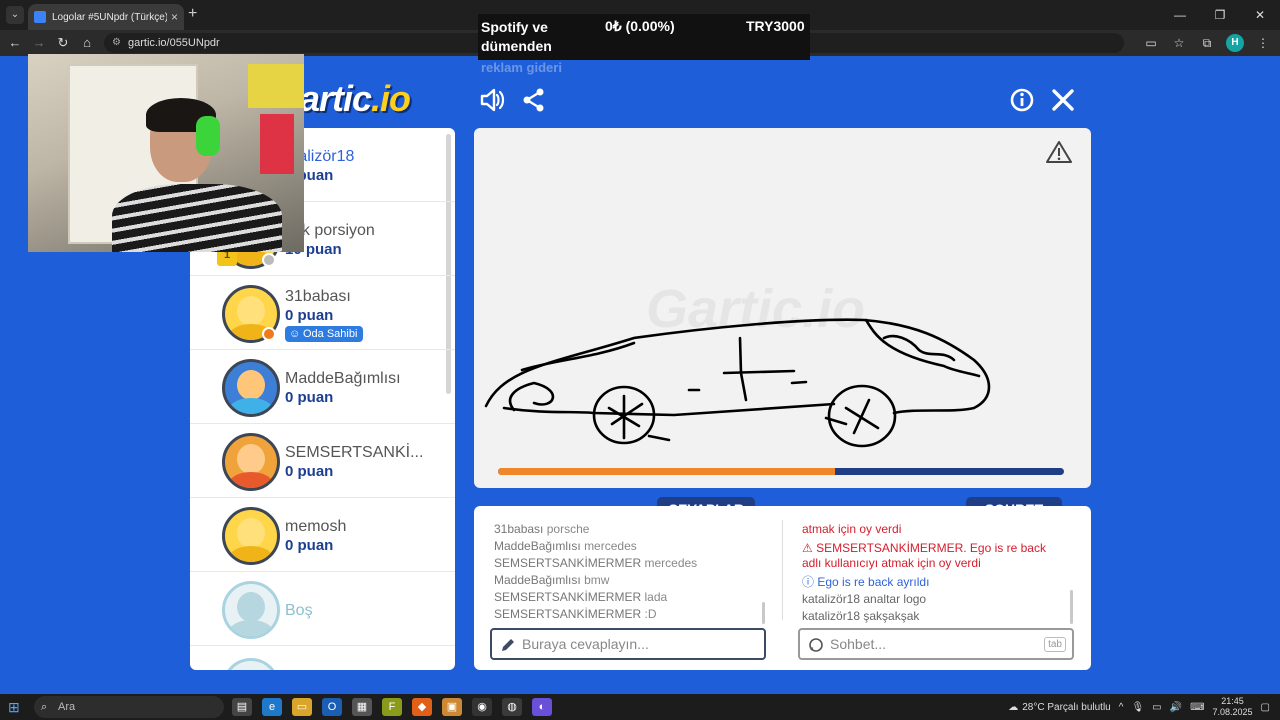 Image resolution: width=1280 pixels, height=720 pixels. What do you see at coordinates (1235, 43) in the screenshot?
I see `profile-avatar: H` at bounding box center [1235, 43].